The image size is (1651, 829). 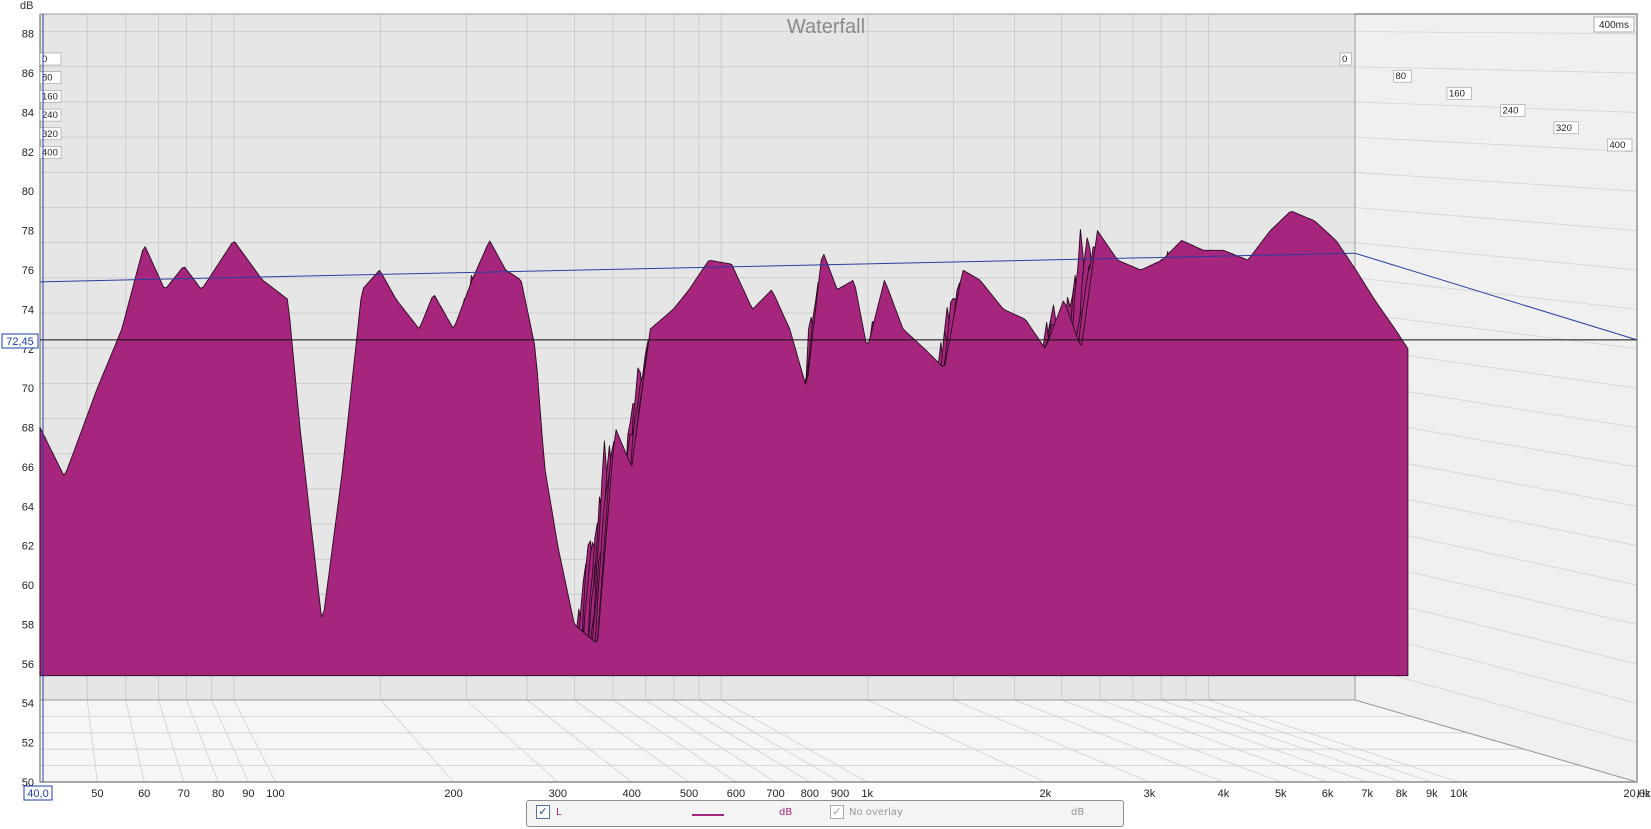 What do you see at coordinates (28, 192) in the screenshot?
I see `y-tick-label: 80` at bounding box center [28, 192].